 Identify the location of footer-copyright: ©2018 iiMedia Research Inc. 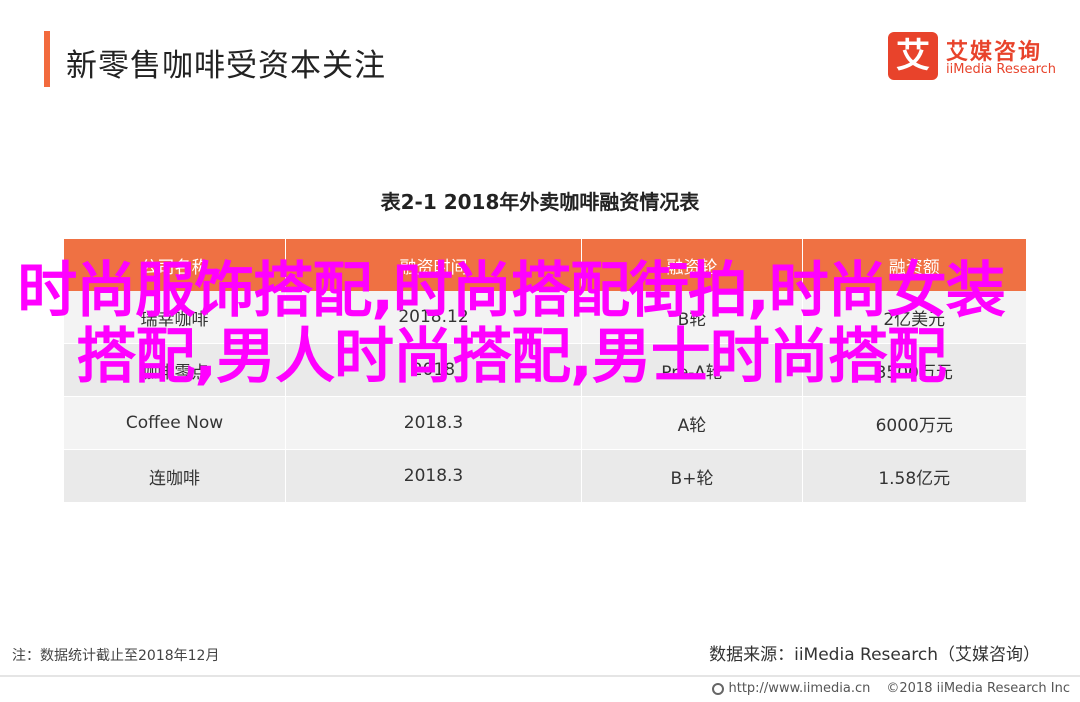
(978, 688).